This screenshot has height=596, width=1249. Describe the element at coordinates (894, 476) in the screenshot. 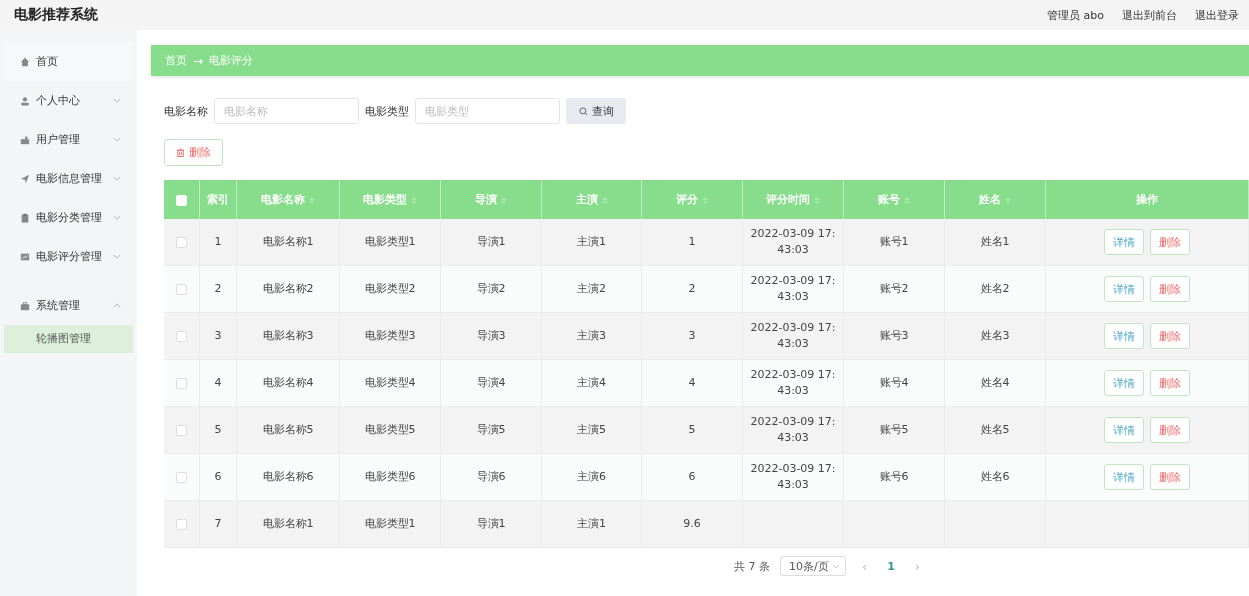

I see `table-cell: 账号6` at that location.